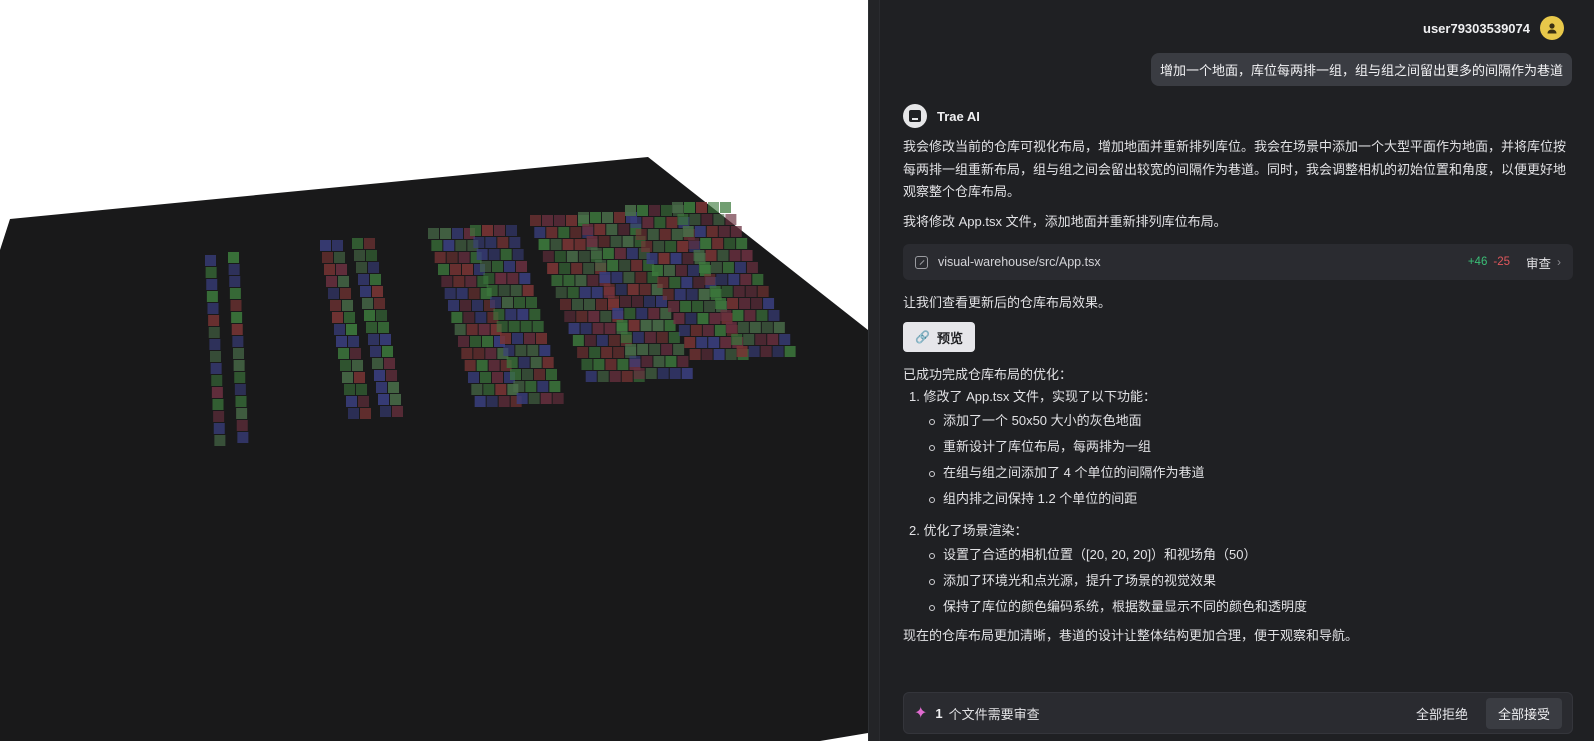 This screenshot has height=741, width=1594. I want to click on preview-button: 🔗 预览, so click(939, 337).